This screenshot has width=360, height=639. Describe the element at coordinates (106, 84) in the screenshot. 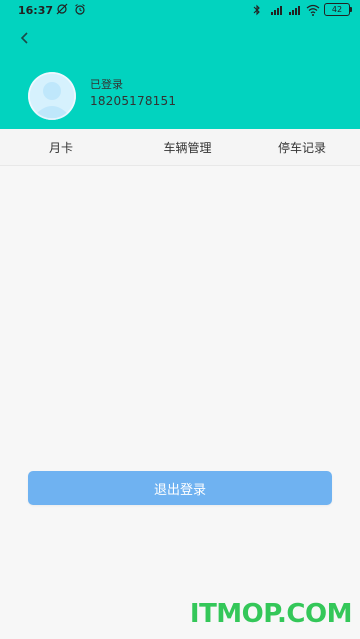

I see `login-status-text: 已登录` at that location.